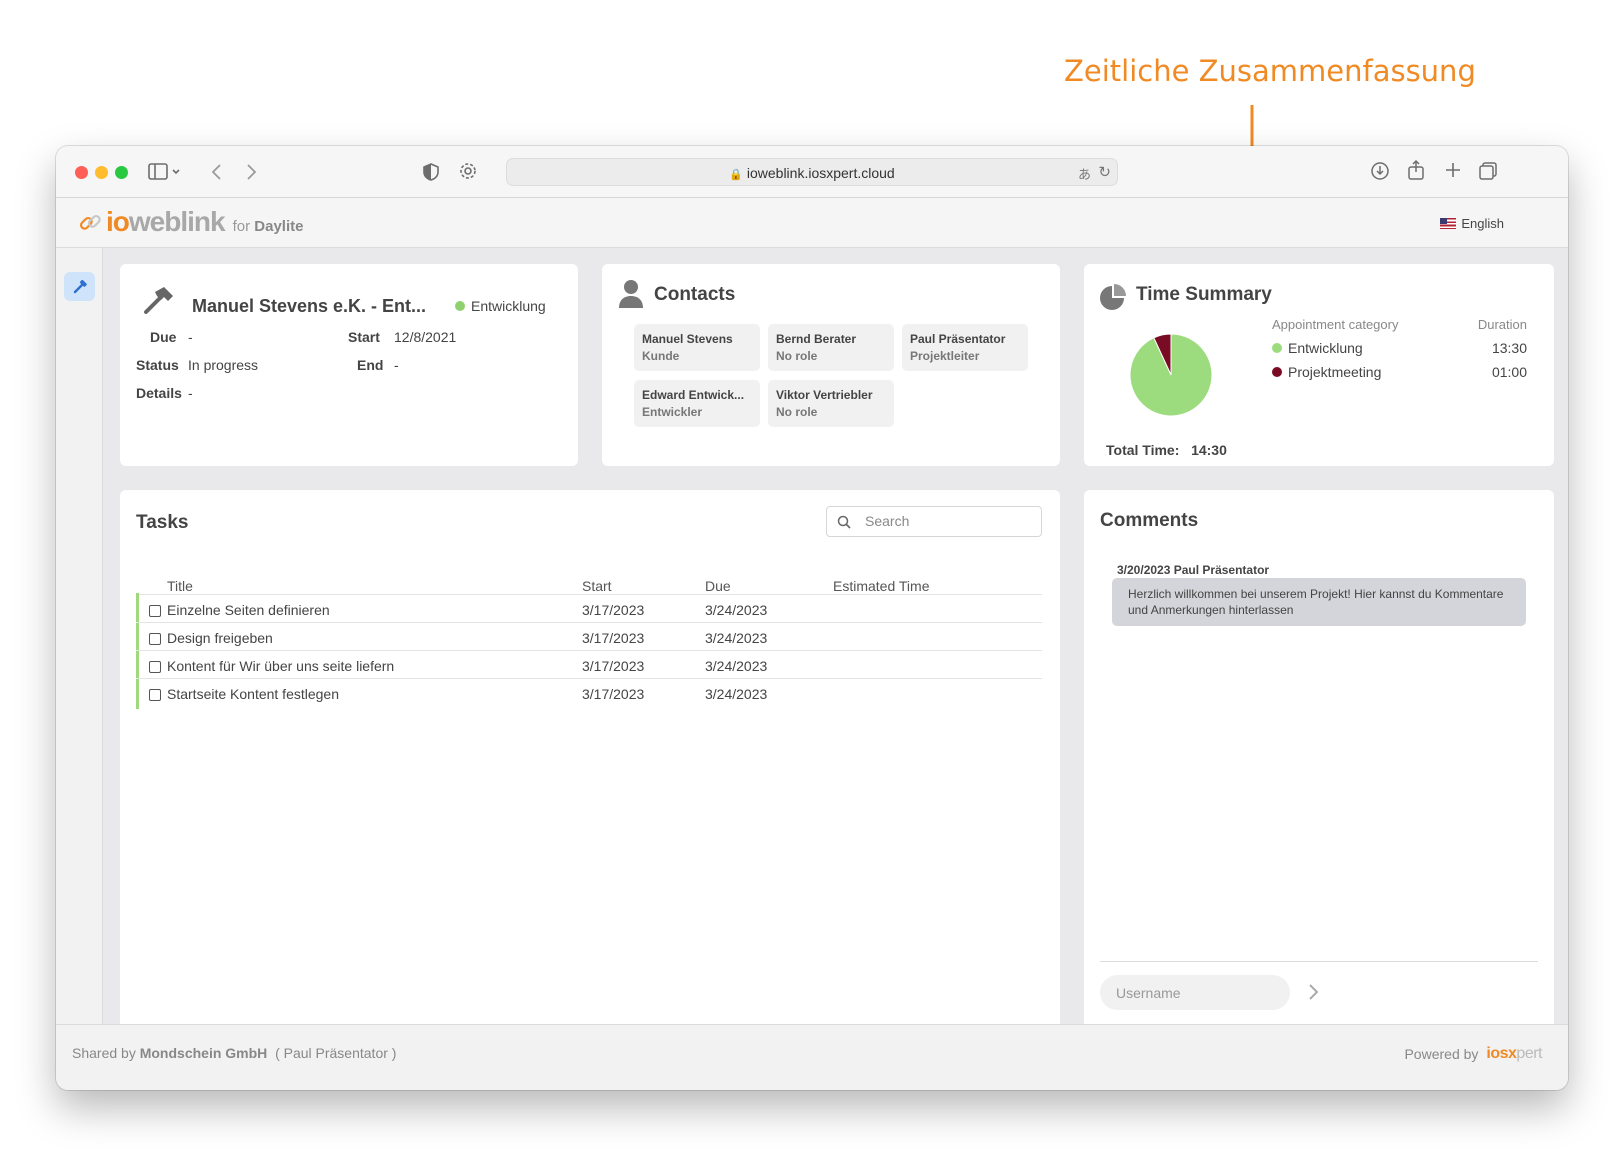 This screenshot has height=1162, width=1624. I want to click on contact-role: Entwickler, so click(672, 412).